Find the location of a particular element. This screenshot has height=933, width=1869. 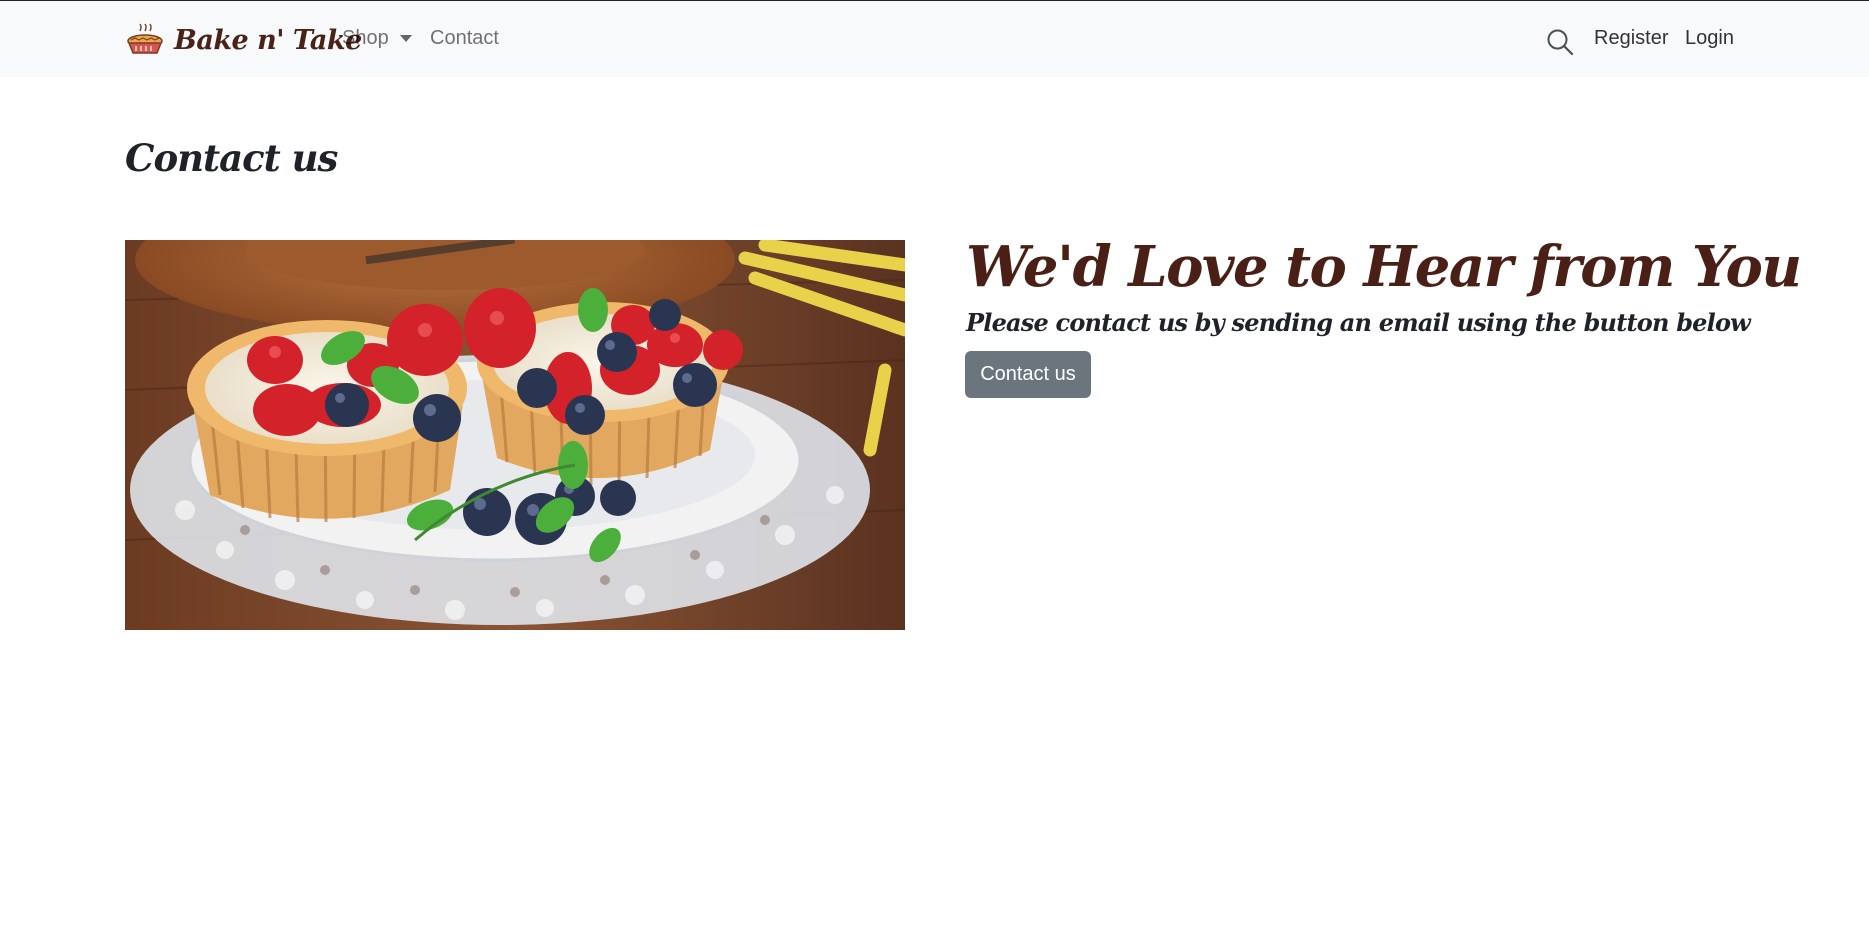

search-icon is located at coordinates (1560, 42).